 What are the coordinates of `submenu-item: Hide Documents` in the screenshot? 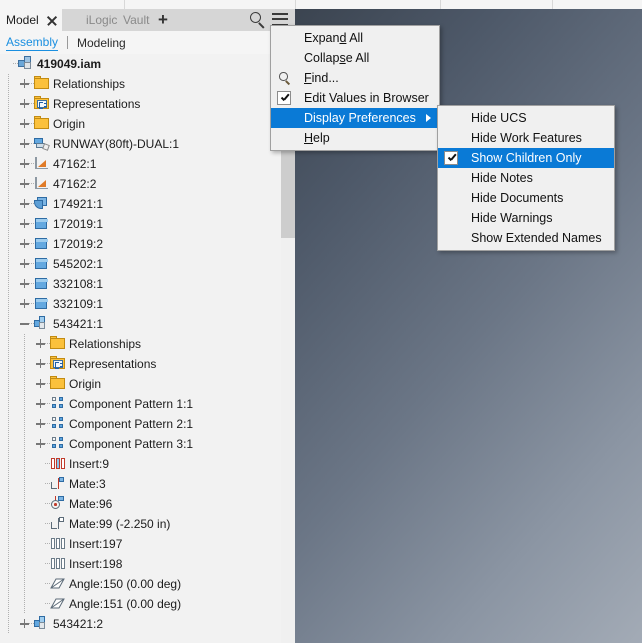 It's located at (526, 198).